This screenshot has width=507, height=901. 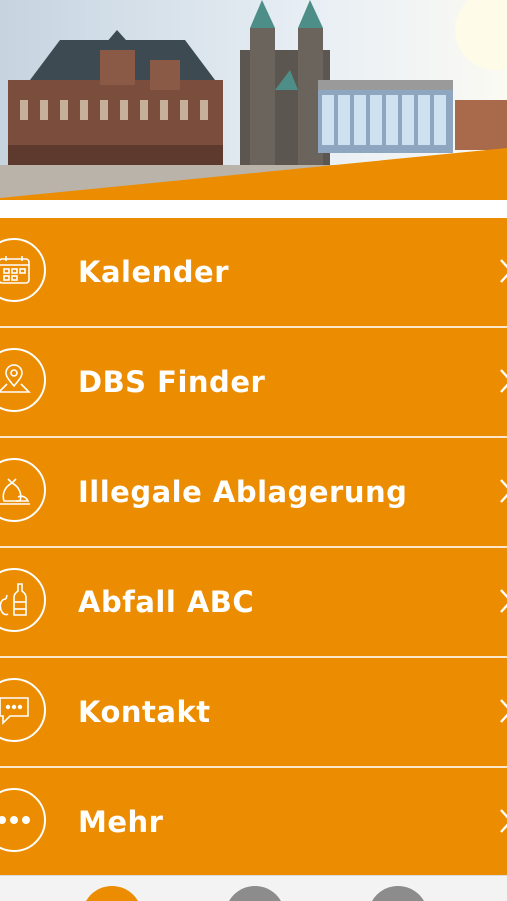 What do you see at coordinates (23, 490) in the screenshot?
I see `garbage-bag-icon` at bounding box center [23, 490].